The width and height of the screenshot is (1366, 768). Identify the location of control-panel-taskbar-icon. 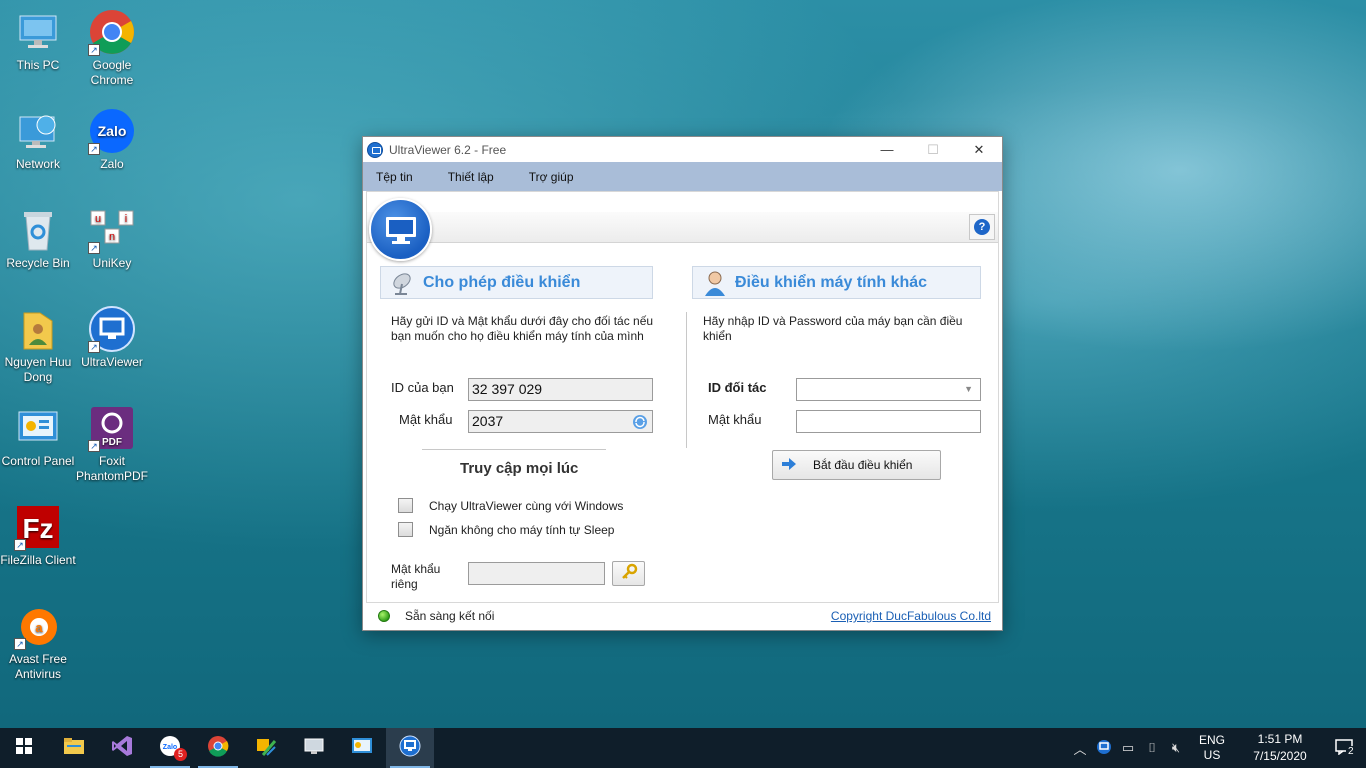
(362, 748).